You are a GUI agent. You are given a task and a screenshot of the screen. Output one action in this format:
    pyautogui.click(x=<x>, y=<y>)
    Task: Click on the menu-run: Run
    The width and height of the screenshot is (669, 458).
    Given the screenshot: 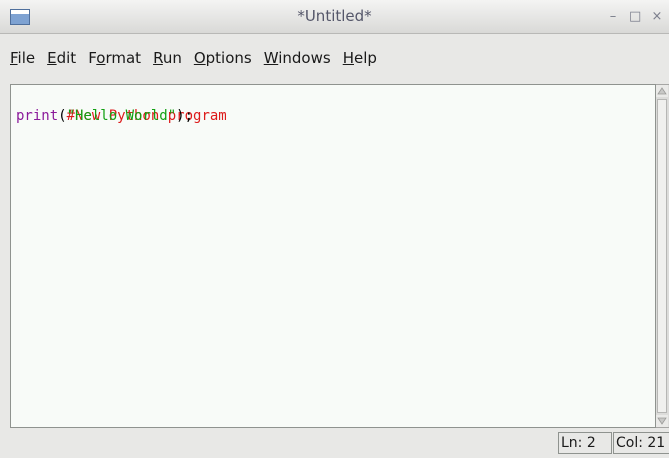 What is the action you would take?
    pyautogui.click(x=167, y=58)
    